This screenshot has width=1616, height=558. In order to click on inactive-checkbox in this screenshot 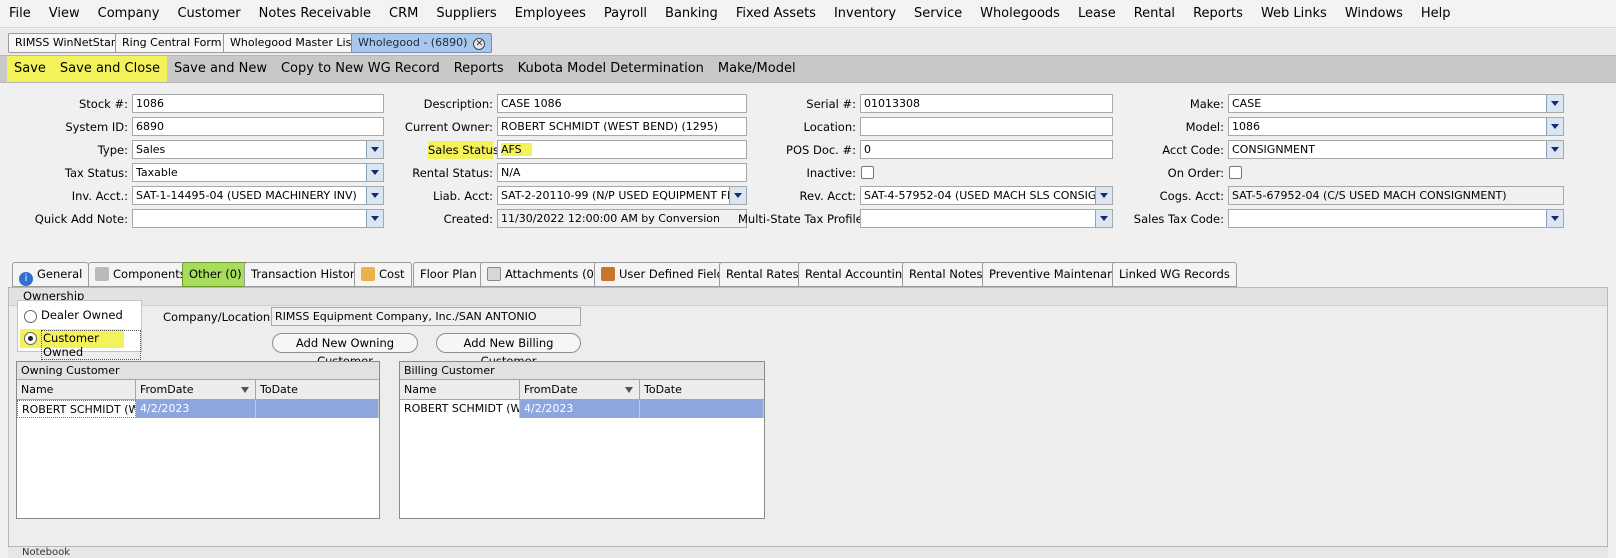, I will do `click(867, 172)`.